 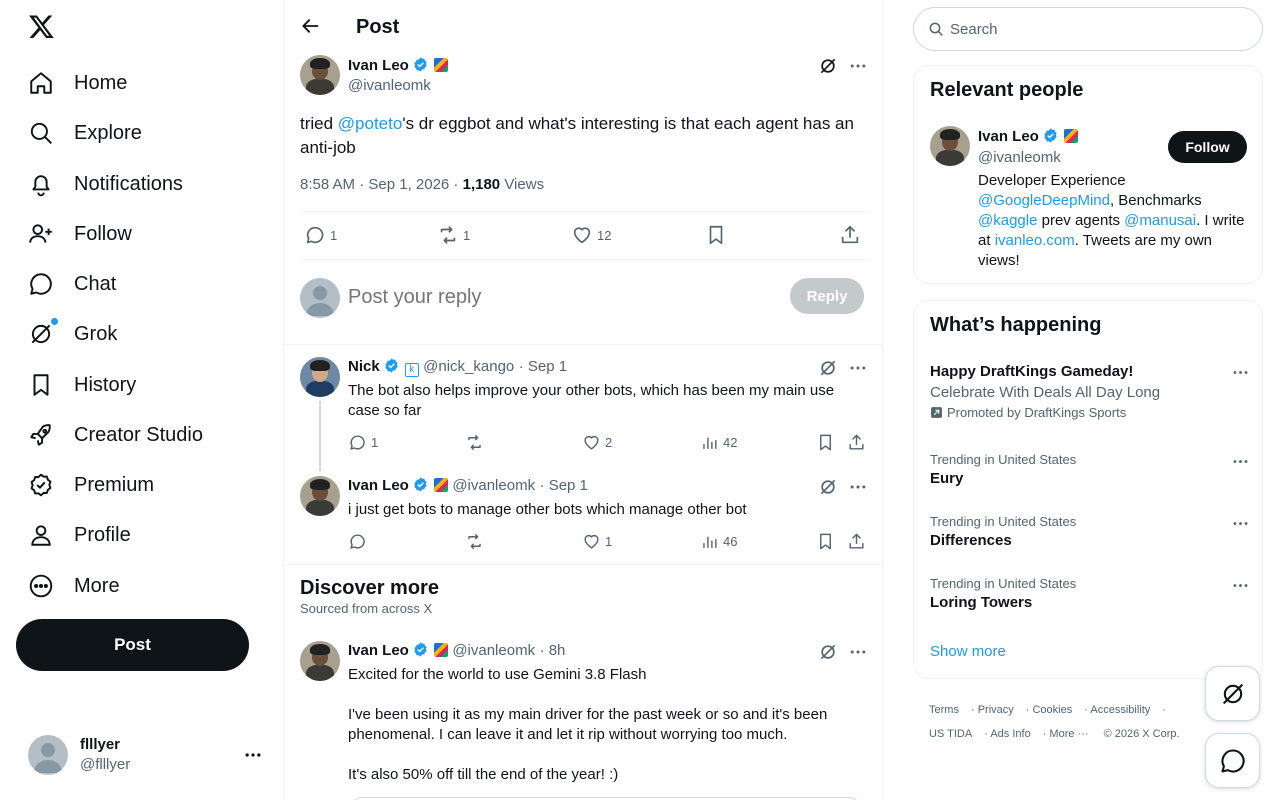 What do you see at coordinates (944, 710) in the screenshot?
I see `footer-link: Terms` at bounding box center [944, 710].